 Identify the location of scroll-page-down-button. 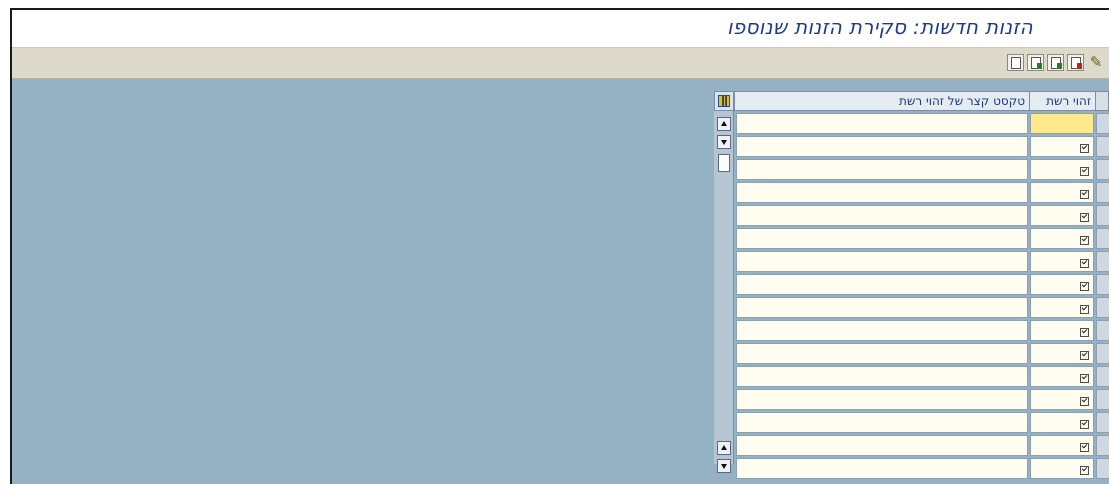
(724, 142).